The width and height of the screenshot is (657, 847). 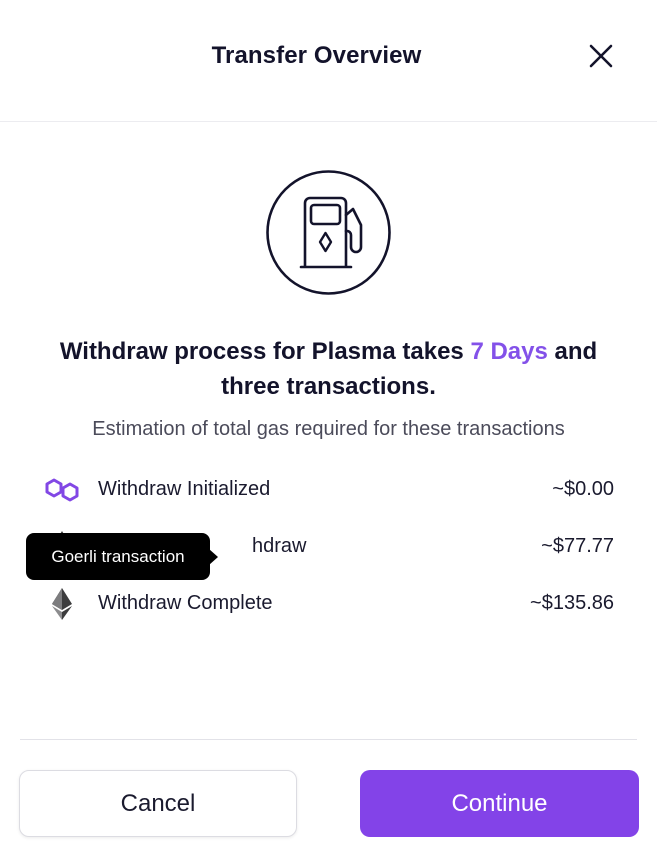 I want to click on modal-title: Transfer Overview, so click(x=316, y=55).